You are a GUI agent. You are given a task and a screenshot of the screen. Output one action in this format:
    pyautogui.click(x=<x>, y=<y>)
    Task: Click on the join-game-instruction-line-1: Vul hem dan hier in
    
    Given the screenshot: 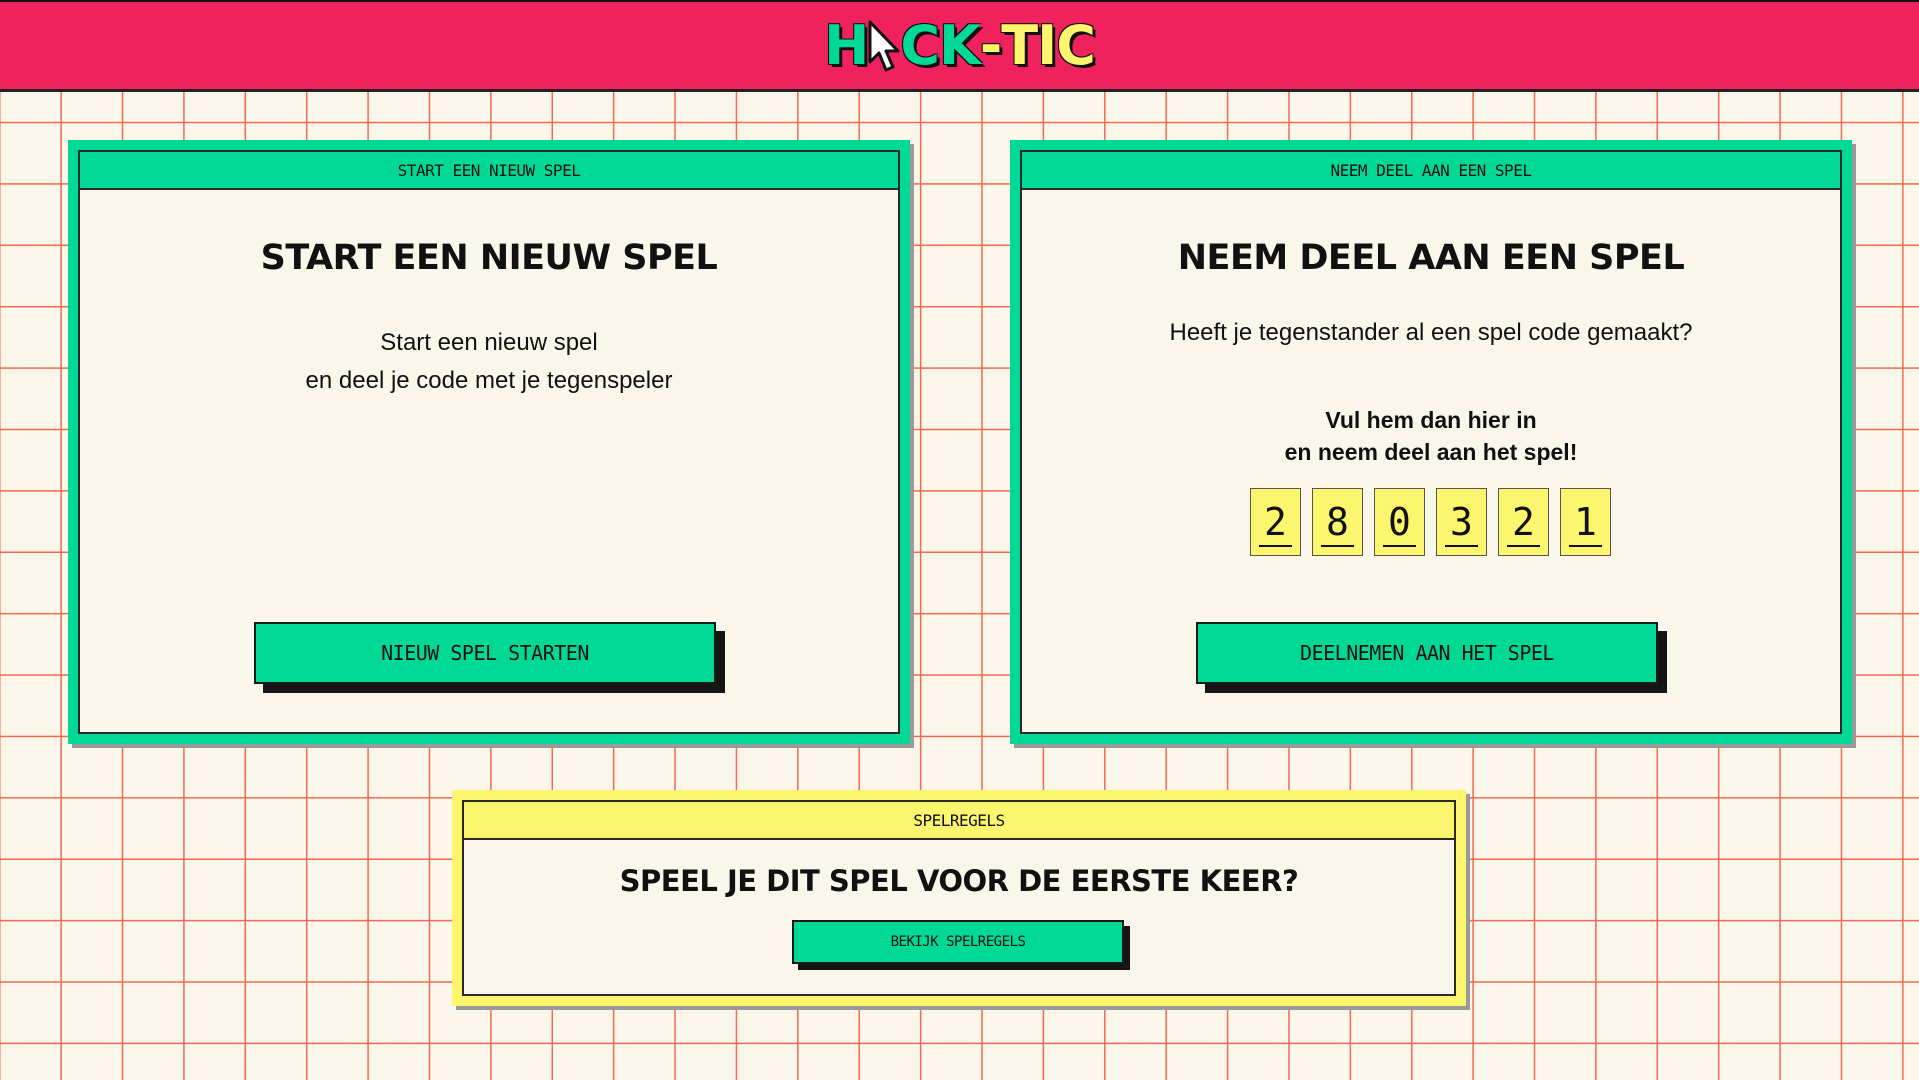 What is the action you would take?
    pyautogui.click(x=1431, y=420)
    